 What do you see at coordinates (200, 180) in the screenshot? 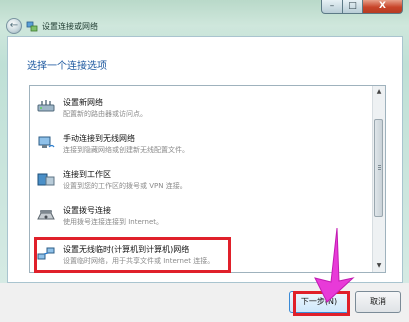
I see `option-workplace: 连接到工作区 设置到您的工作区的拨号或 VPN 连接。` at bounding box center [200, 180].